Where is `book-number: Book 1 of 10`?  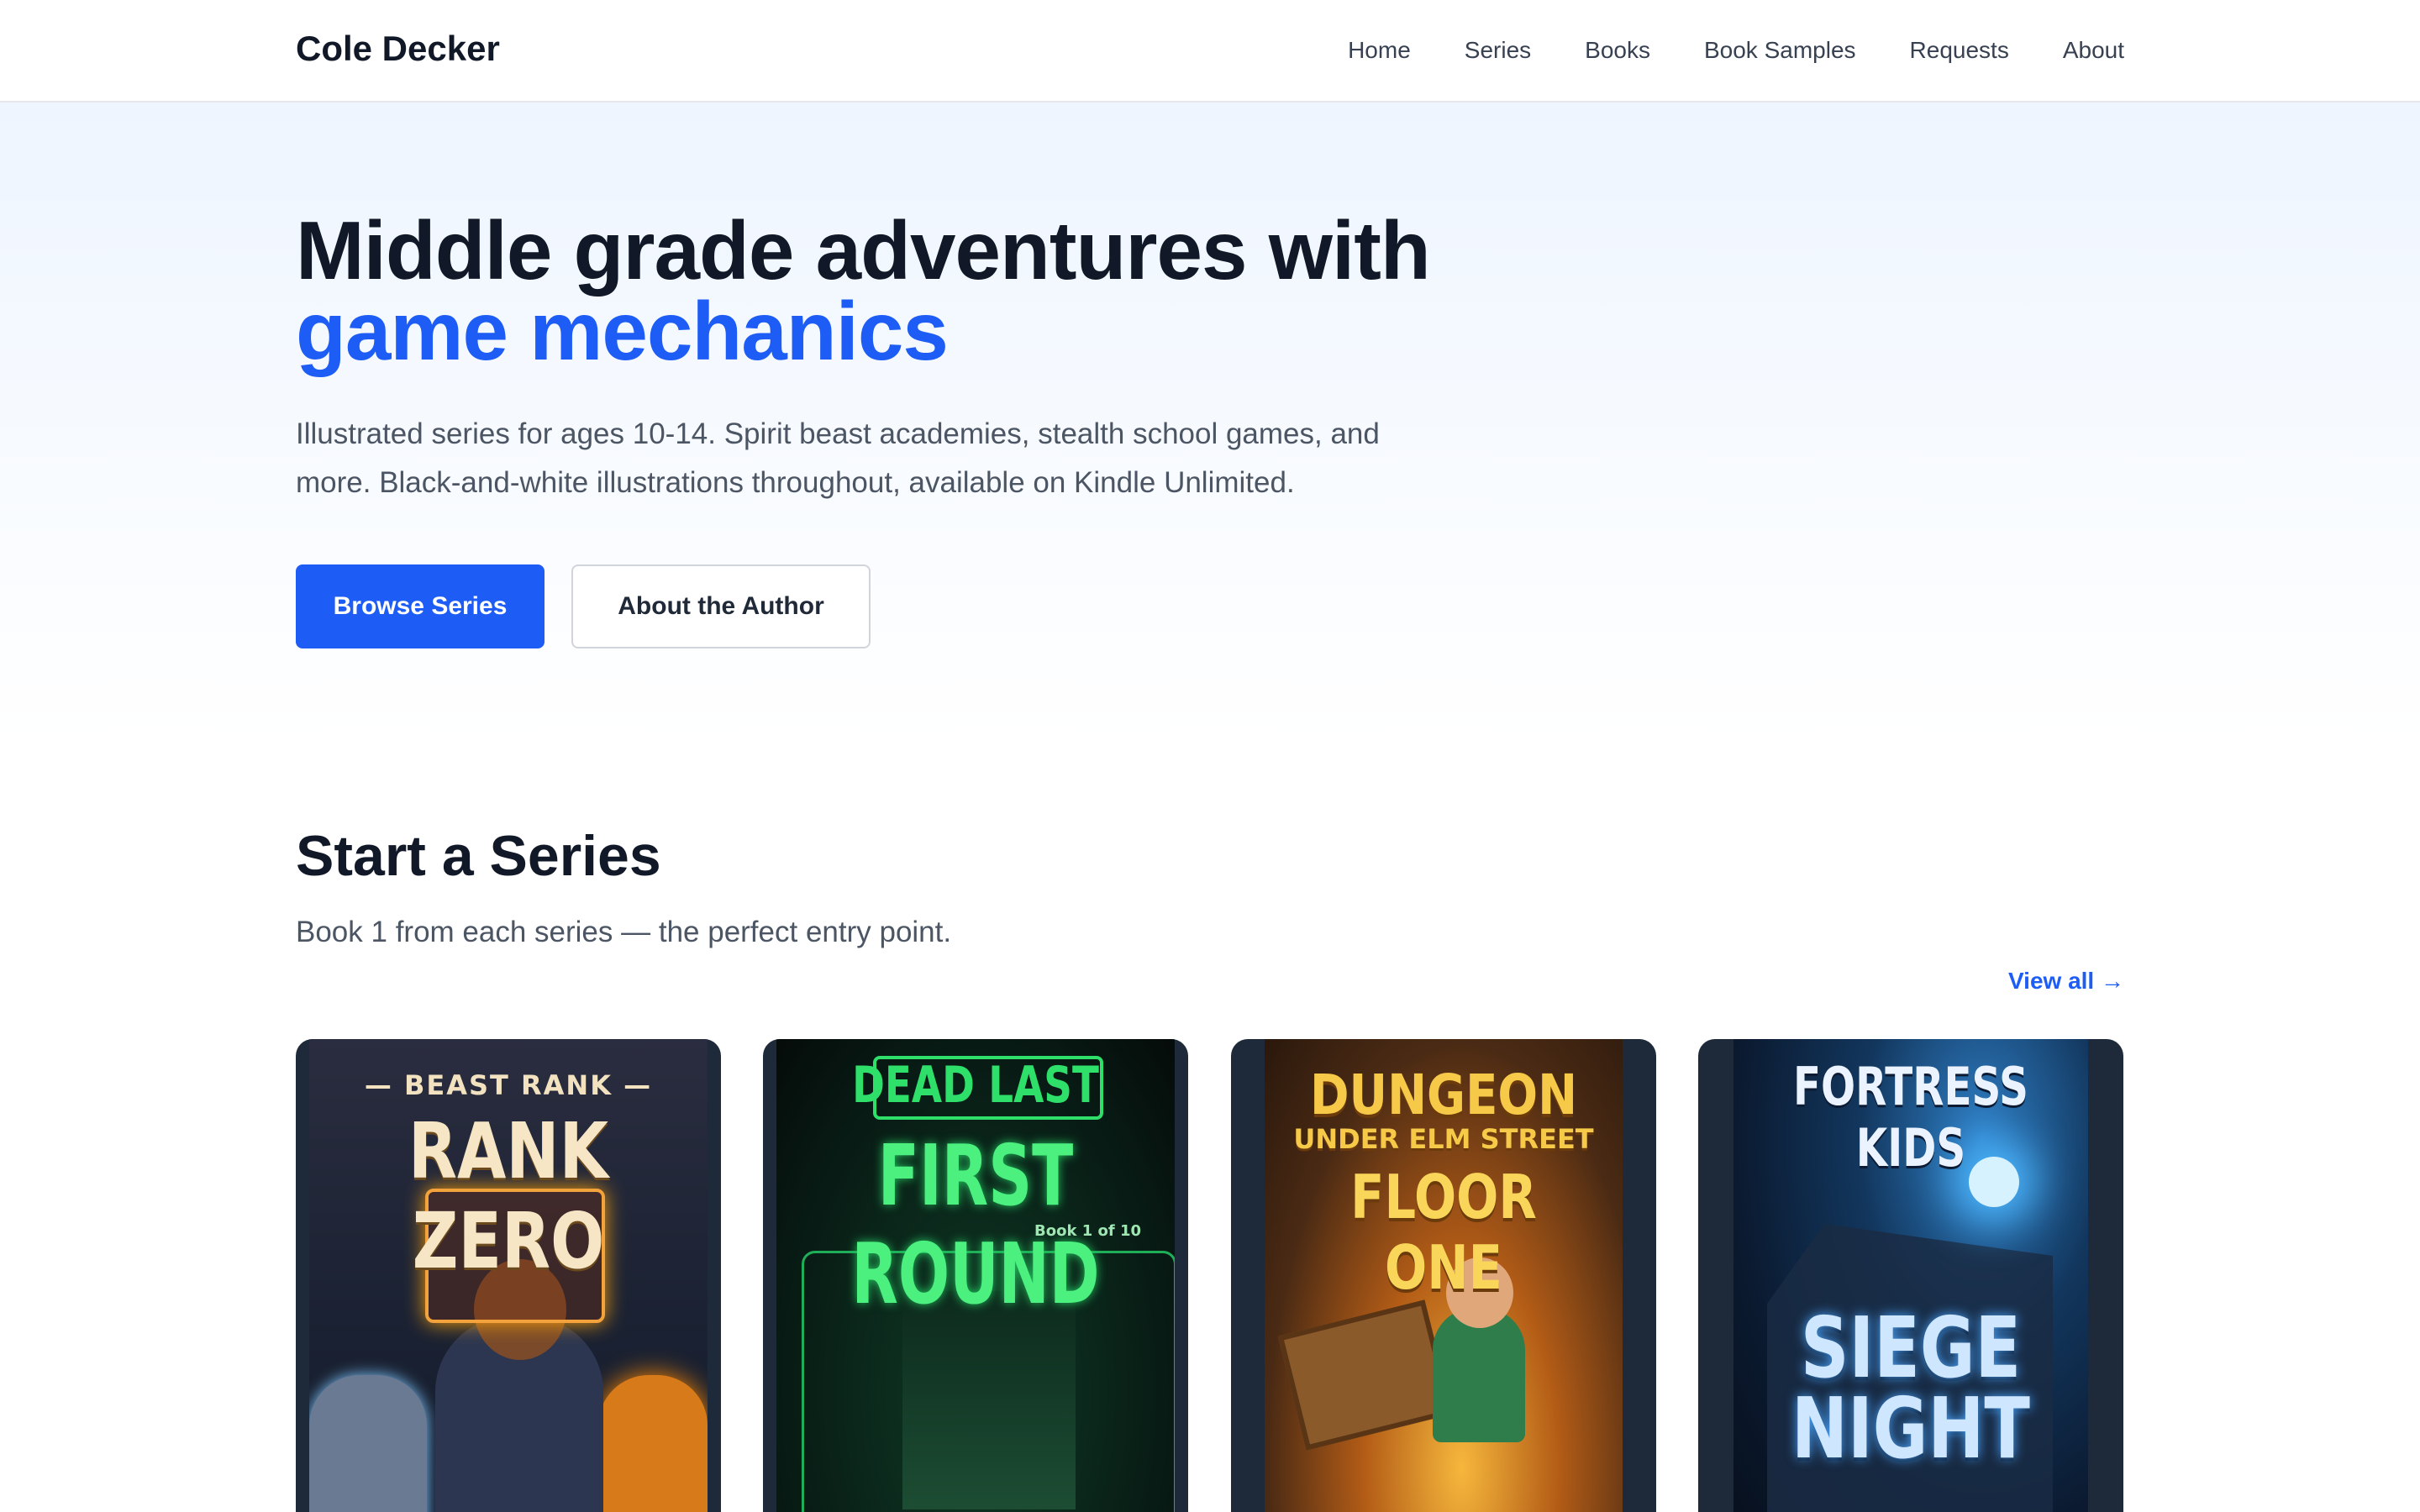
book-number: Book 1 of 10 is located at coordinates (1087, 1231).